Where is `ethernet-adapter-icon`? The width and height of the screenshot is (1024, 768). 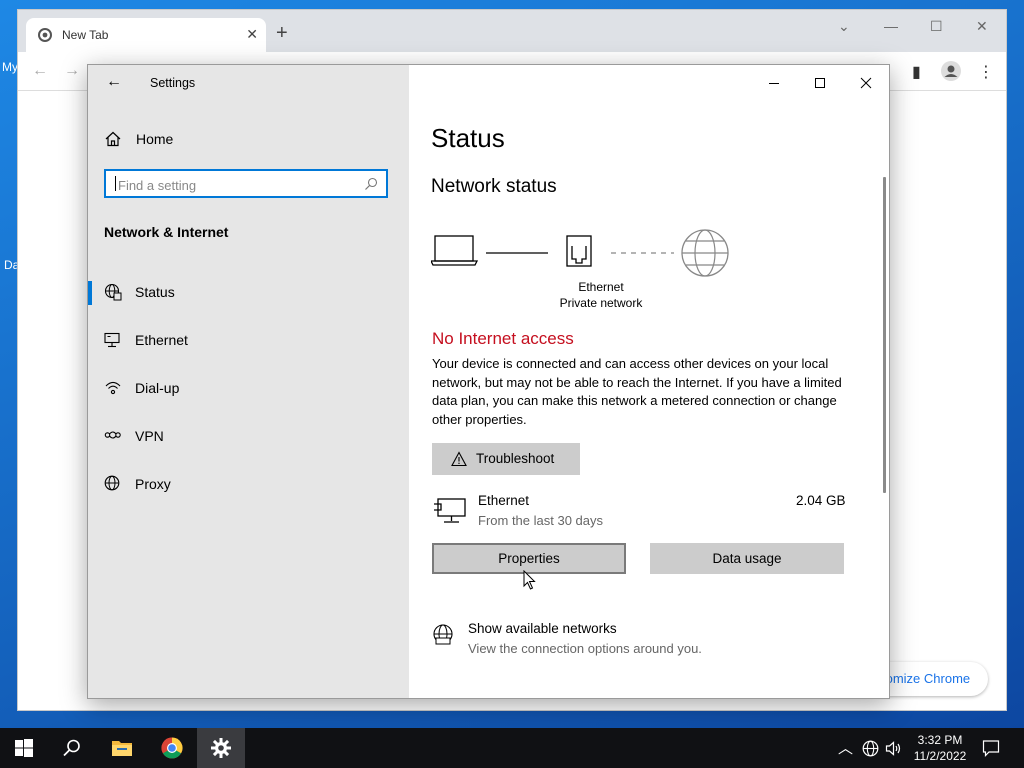 ethernet-adapter-icon is located at coordinates (450, 510).